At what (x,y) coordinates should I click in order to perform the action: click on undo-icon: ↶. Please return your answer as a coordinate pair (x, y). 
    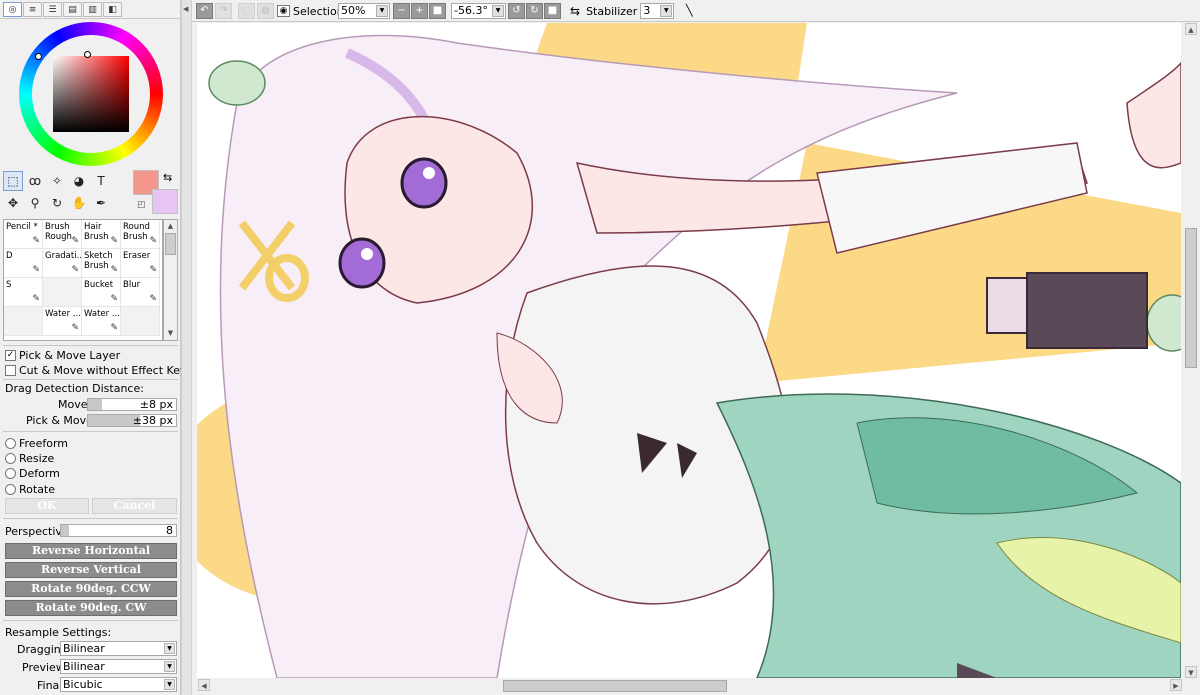
    Looking at the image, I should click on (204, 11).